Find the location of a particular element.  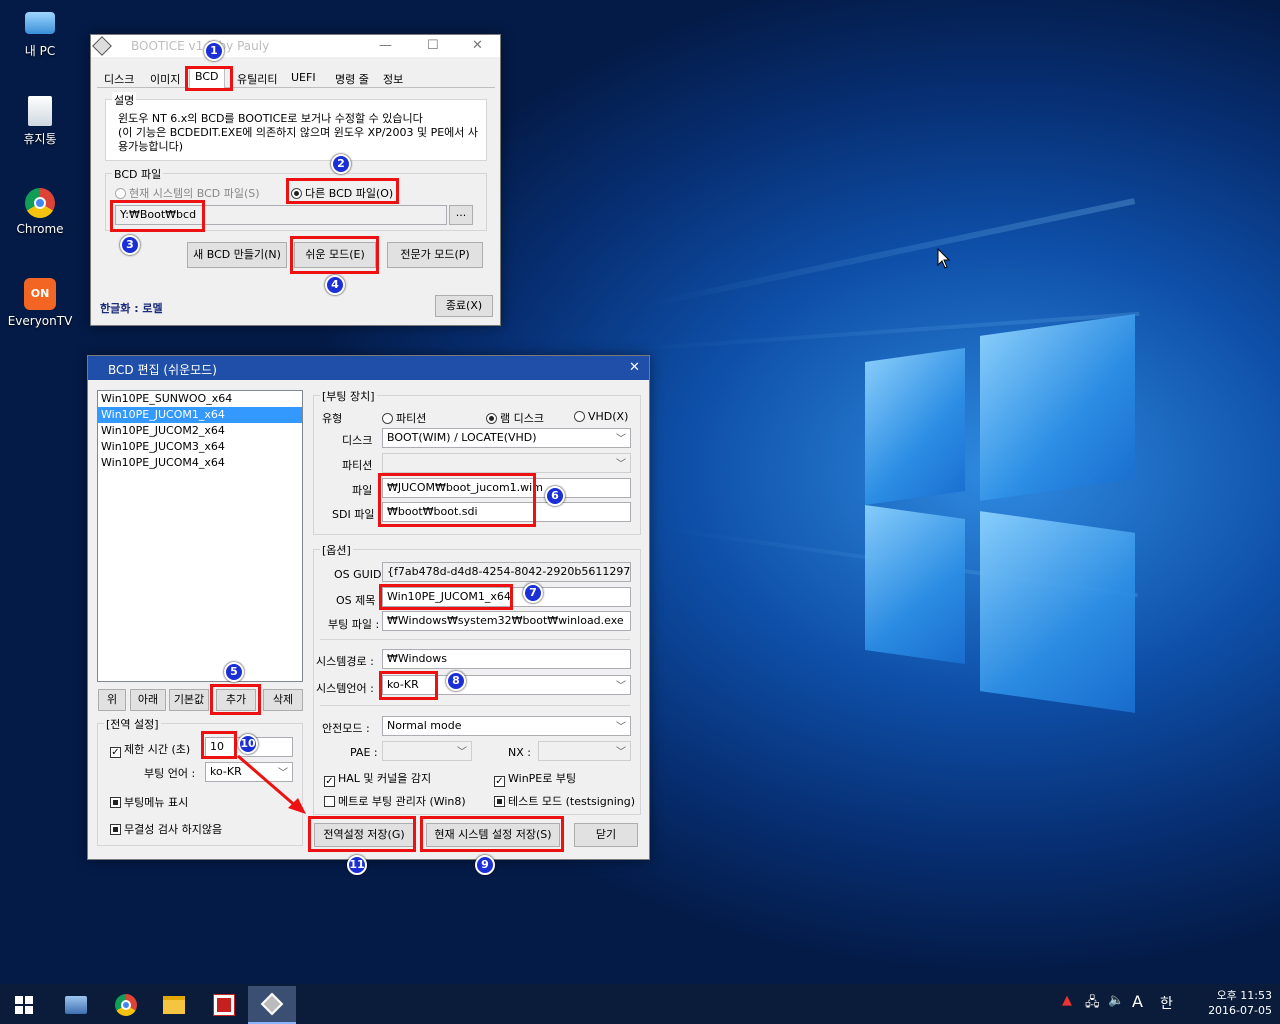

tab-uefi: UEFI is located at coordinates (303, 78).